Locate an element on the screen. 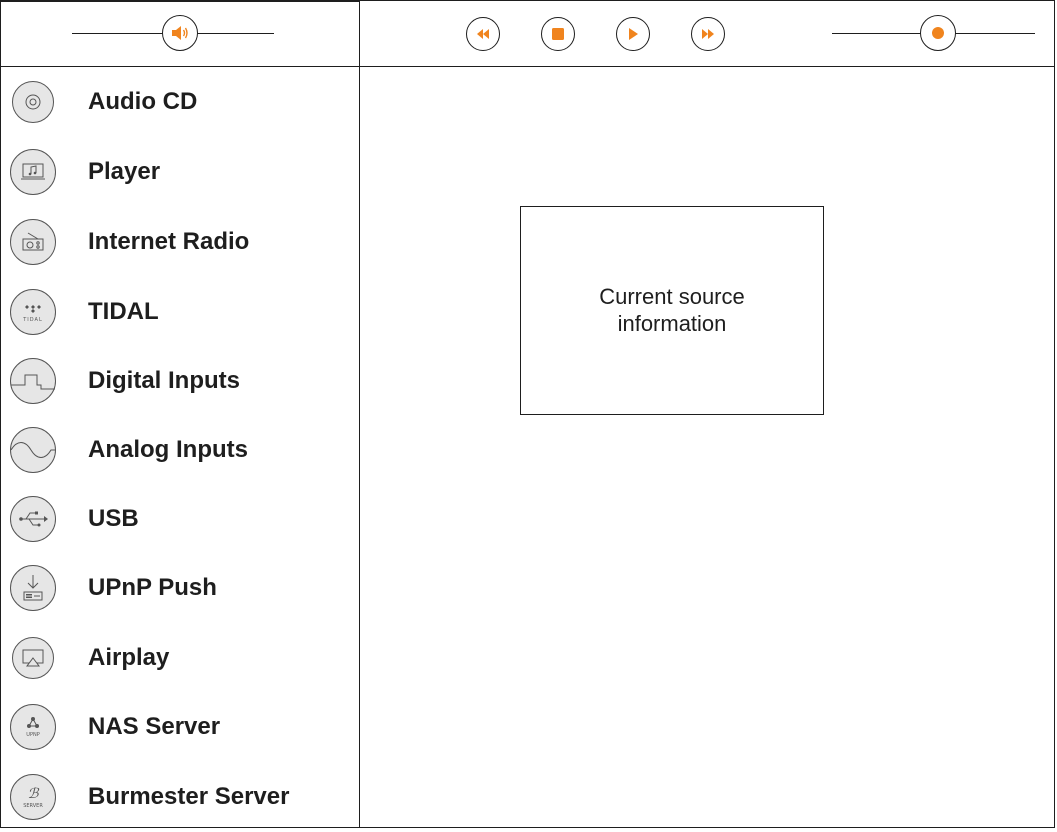 The image size is (1057, 832). source-label: Burmester Server is located at coordinates (189, 796).